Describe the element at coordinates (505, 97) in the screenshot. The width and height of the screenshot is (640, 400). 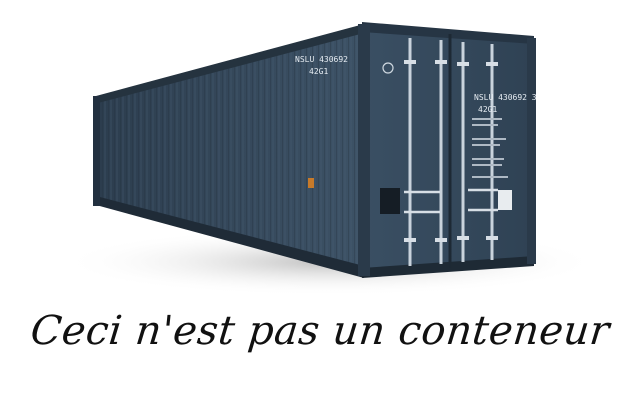
I see `door-container-code: NSLU 430692 3` at that location.